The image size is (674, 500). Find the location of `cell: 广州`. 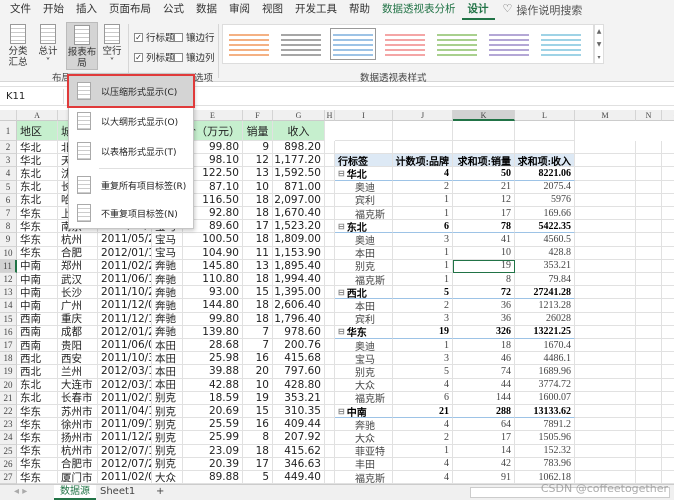

cell: 广州 is located at coordinates (78, 306).